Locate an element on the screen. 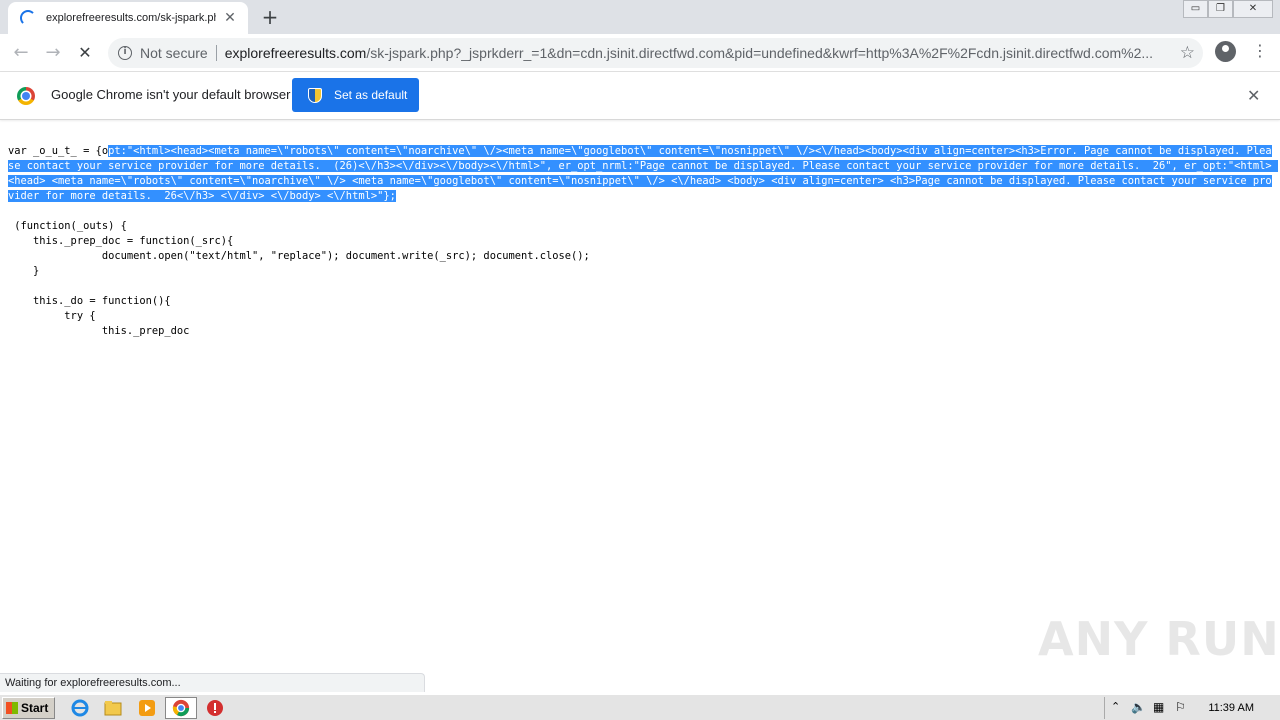 This screenshot has width=1280, height=720. restore-button: ❐ is located at coordinates (1220, 9).